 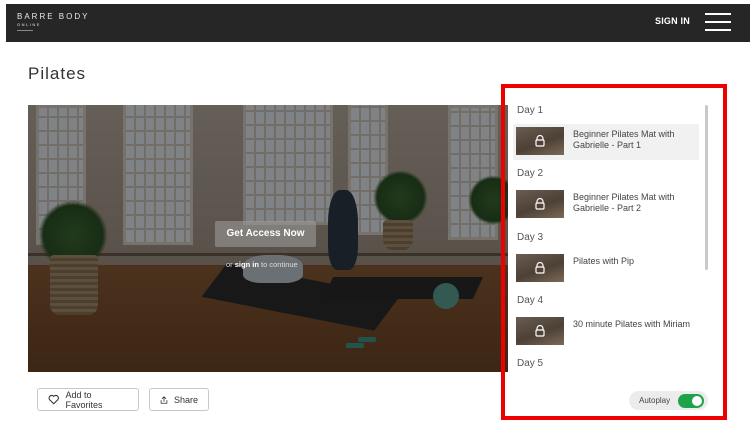 I want to click on share-button: Share, so click(x=179, y=399).